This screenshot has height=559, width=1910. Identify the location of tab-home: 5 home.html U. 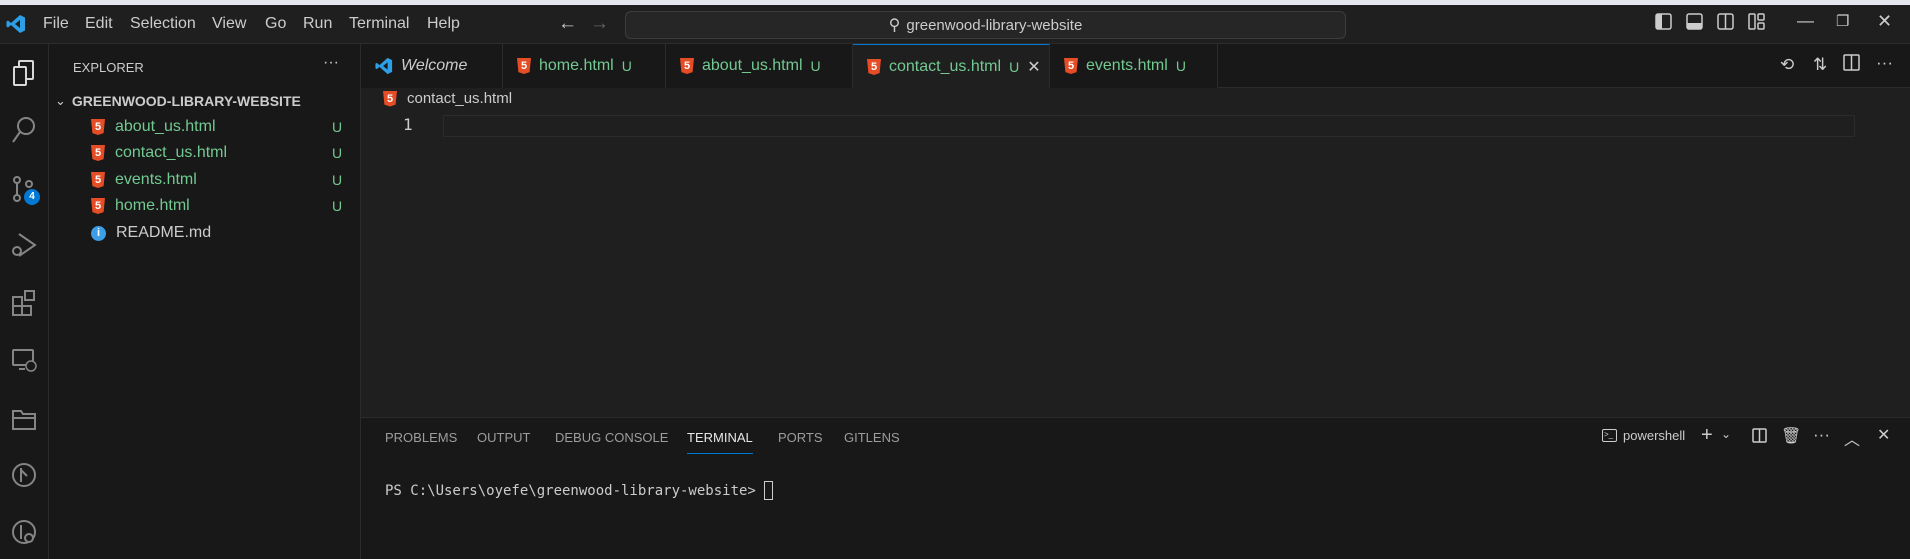
(584, 66).